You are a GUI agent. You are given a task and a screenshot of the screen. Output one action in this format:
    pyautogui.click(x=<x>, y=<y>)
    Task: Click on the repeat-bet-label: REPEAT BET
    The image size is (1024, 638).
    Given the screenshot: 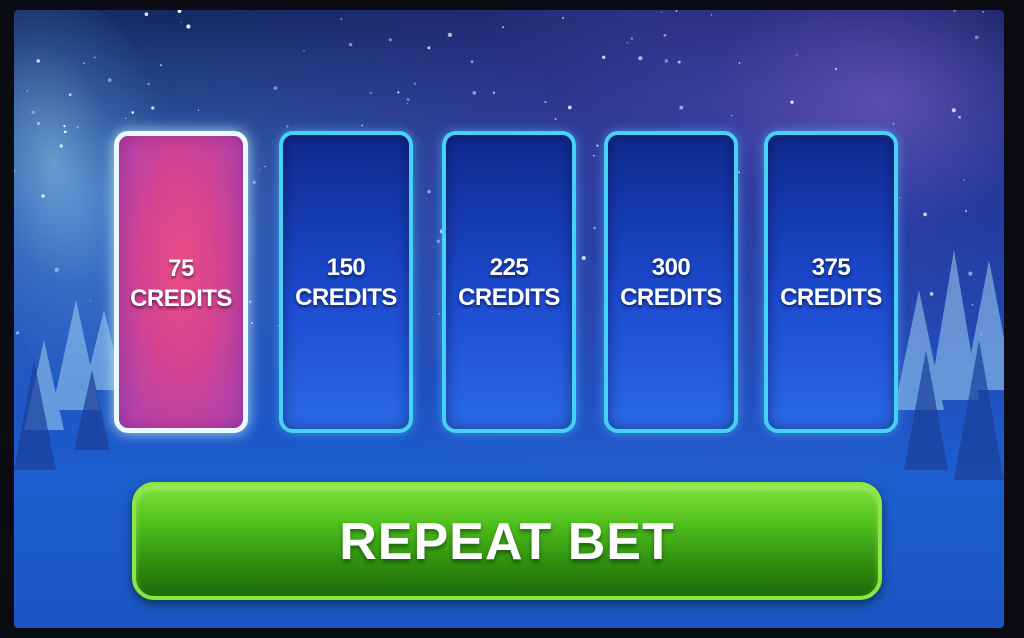 What is the action you would take?
    pyautogui.click(x=507, y=542)
    